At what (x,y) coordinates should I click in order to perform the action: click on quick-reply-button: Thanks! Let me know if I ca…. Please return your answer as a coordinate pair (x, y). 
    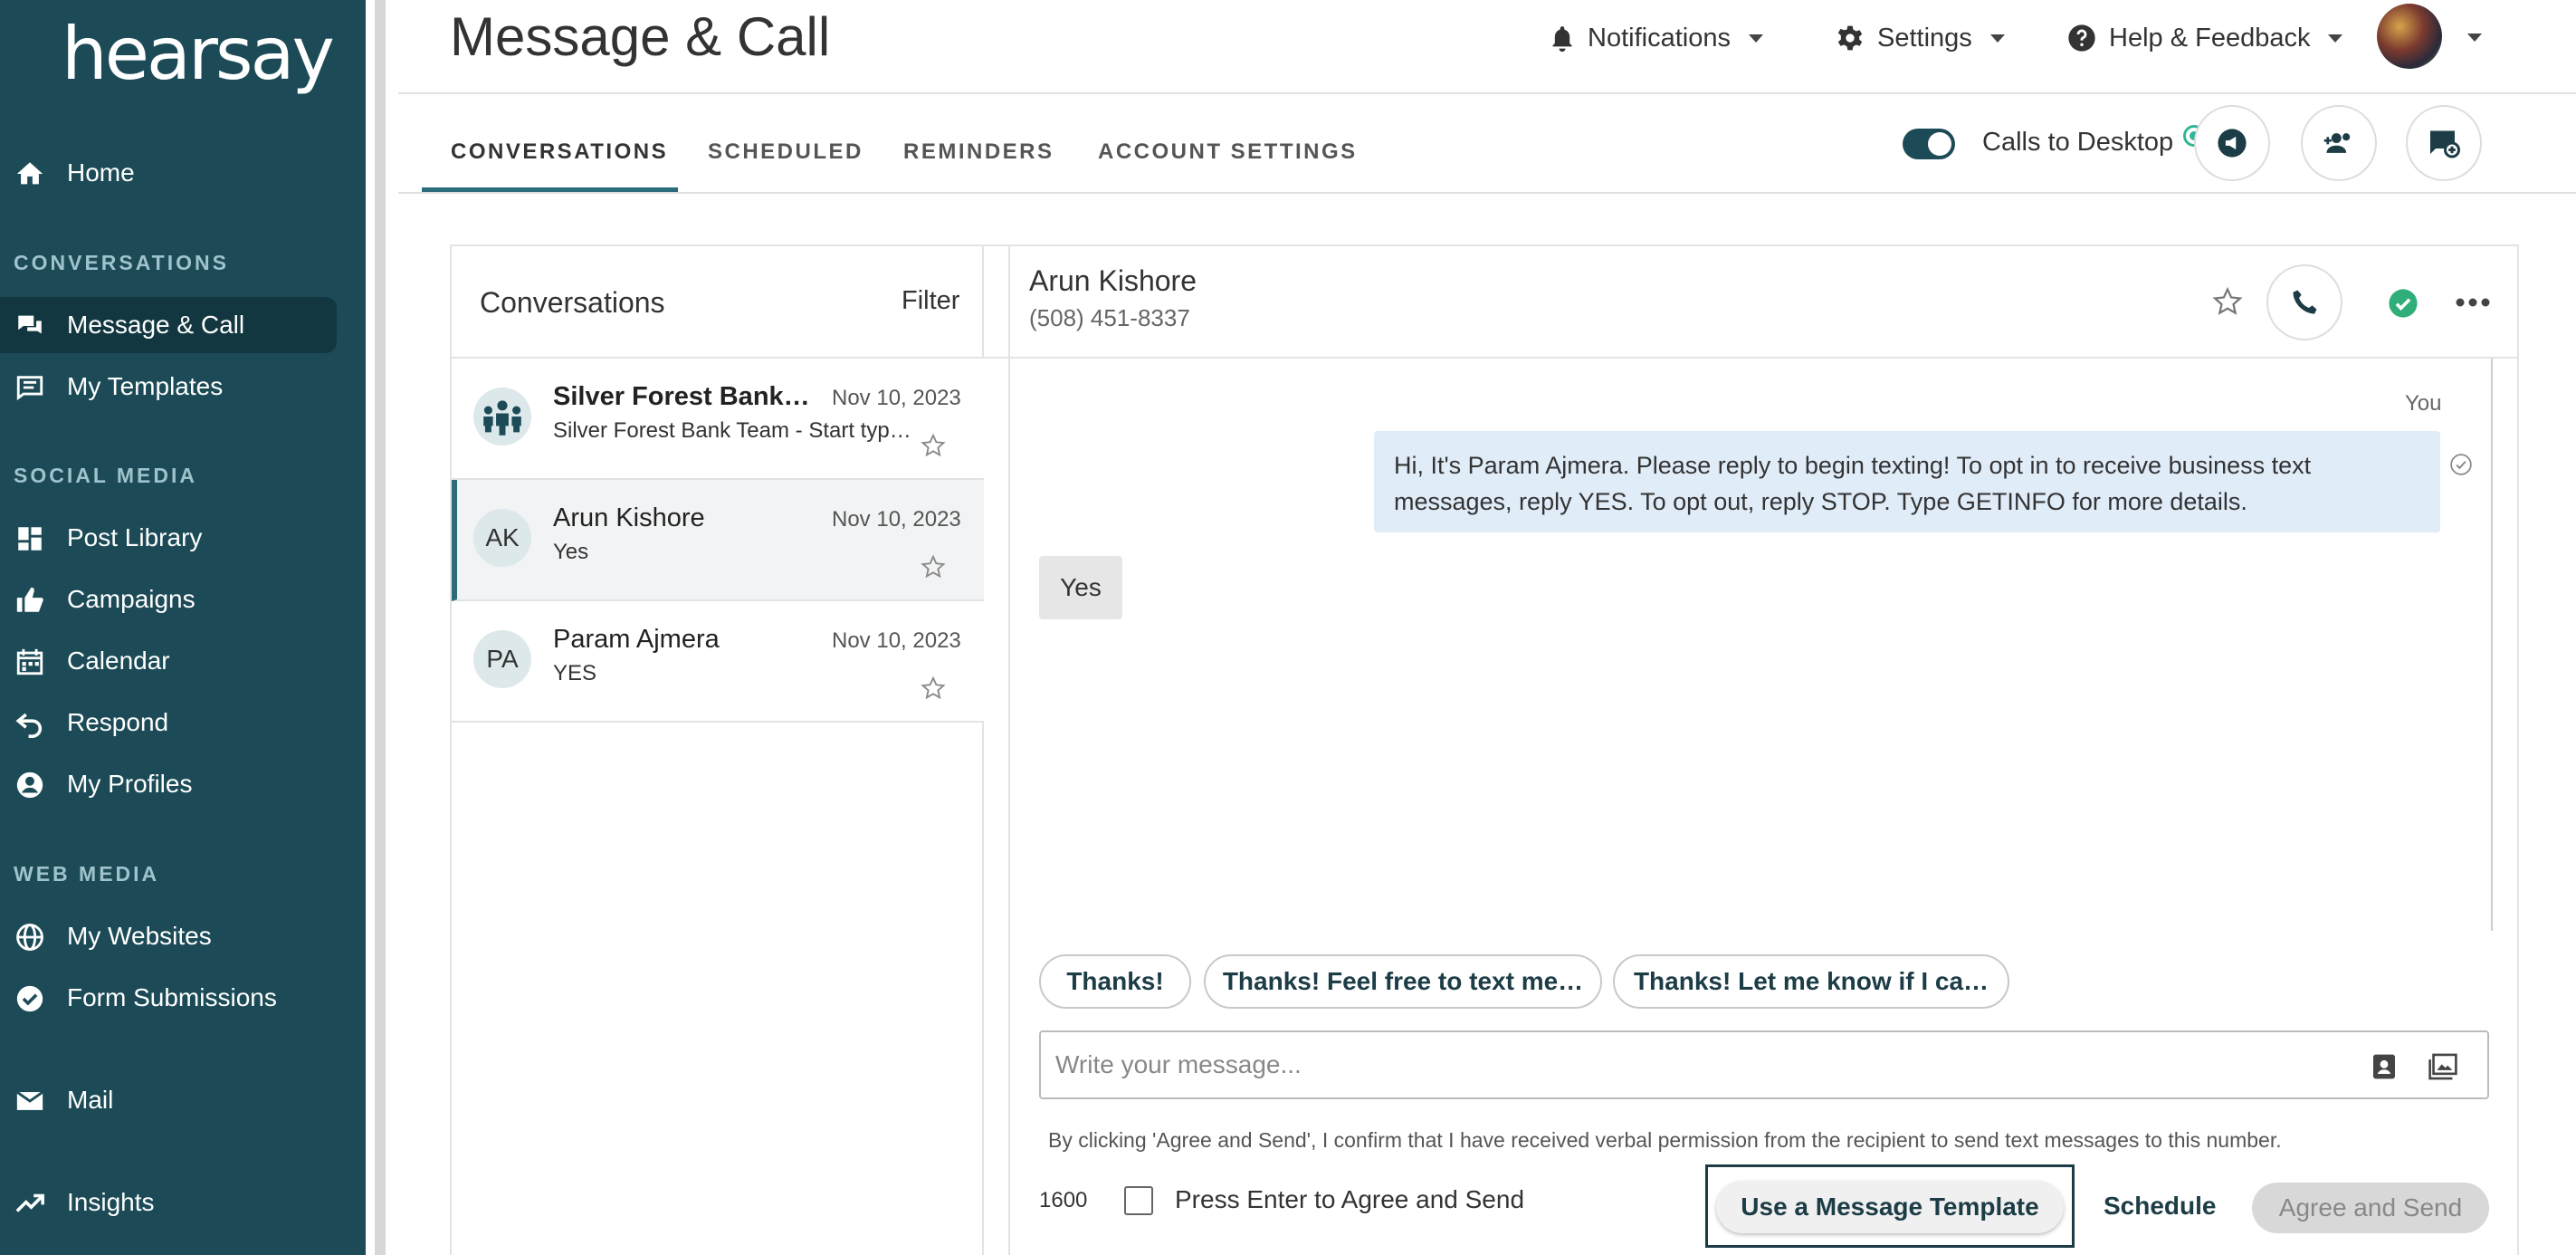
    Looking at the image, I should click on (1811, 981).